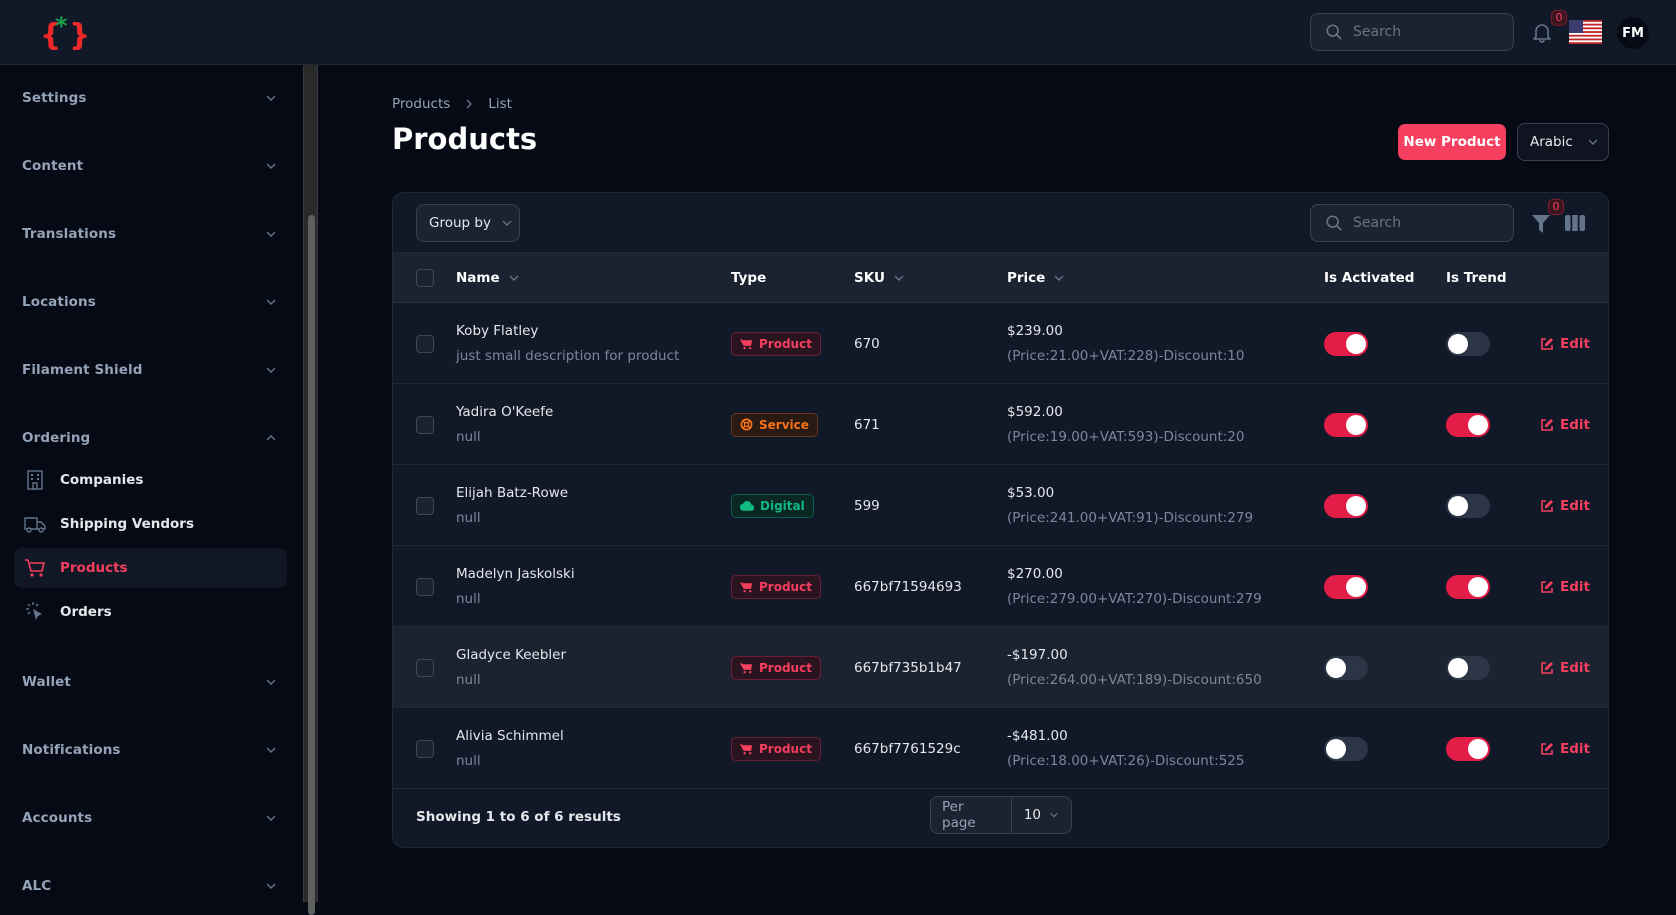 The width and height of the screenshot is (1676, 915). What do you see at coordinates (1423, 32) in the screenshot?
I see `global-search-input` at bounding box center [1423, 32].